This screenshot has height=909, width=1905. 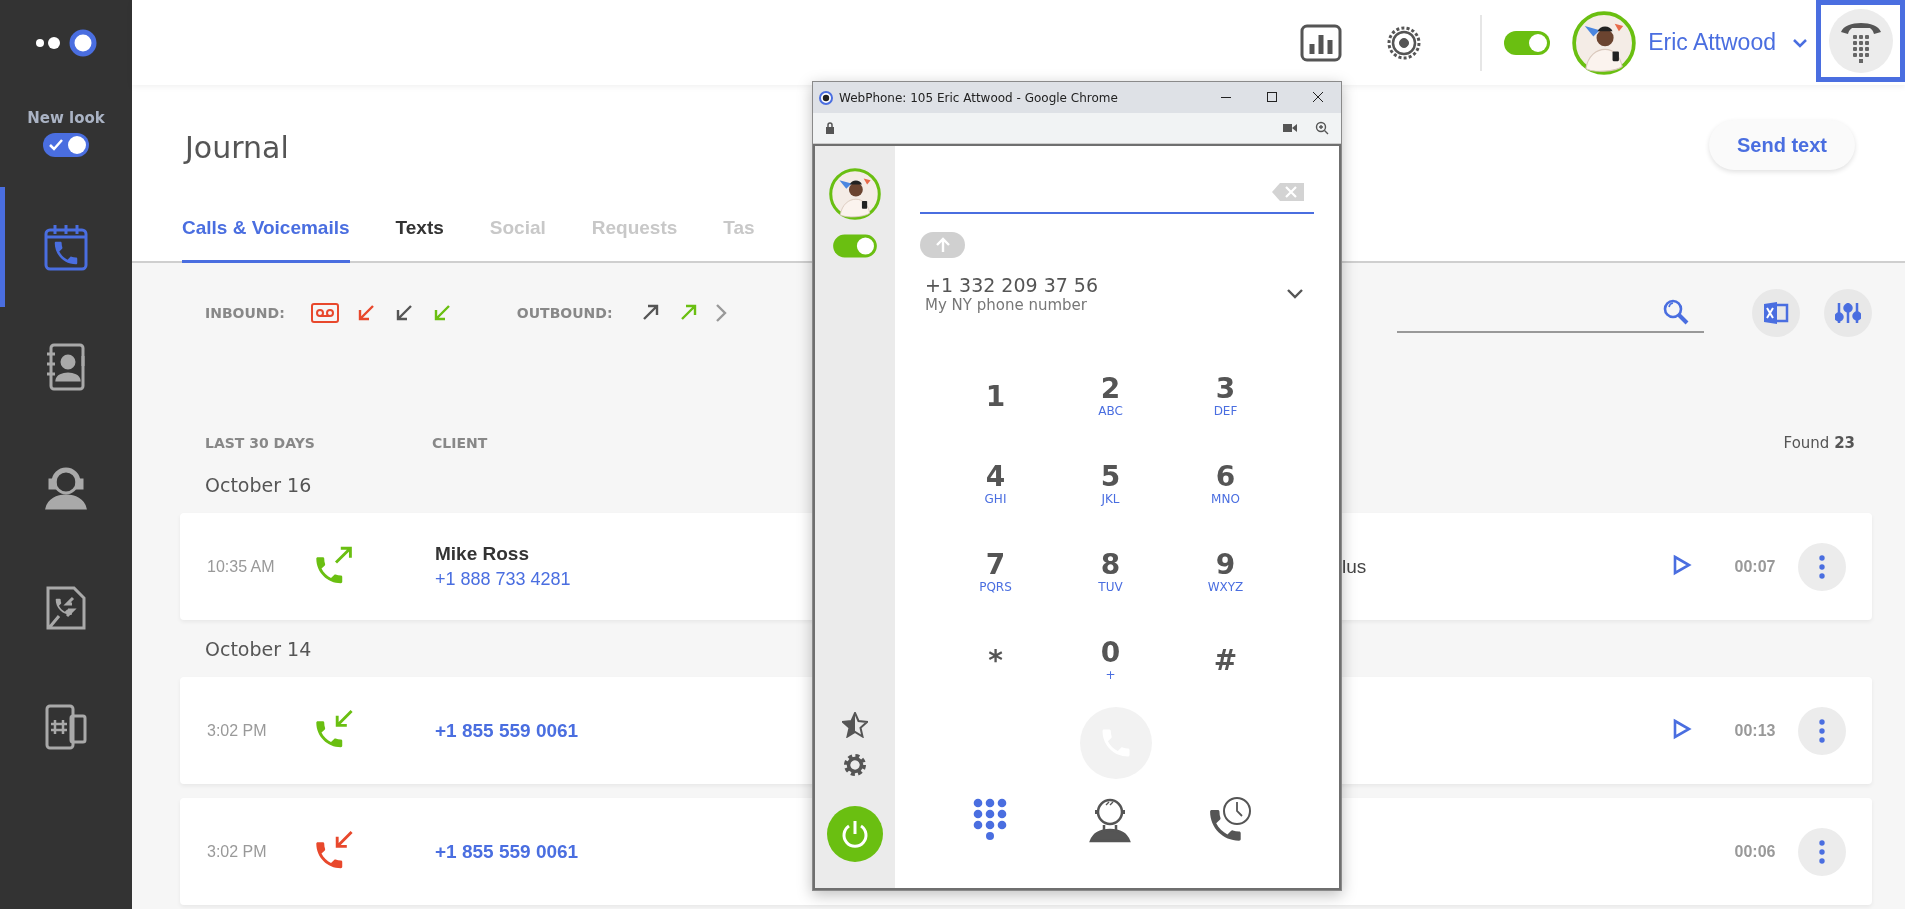 What do you see at coordinates (1712, 42) in the screenshot?
I see `user-name: Eric Attwood` at bounding box center [1712, 42].